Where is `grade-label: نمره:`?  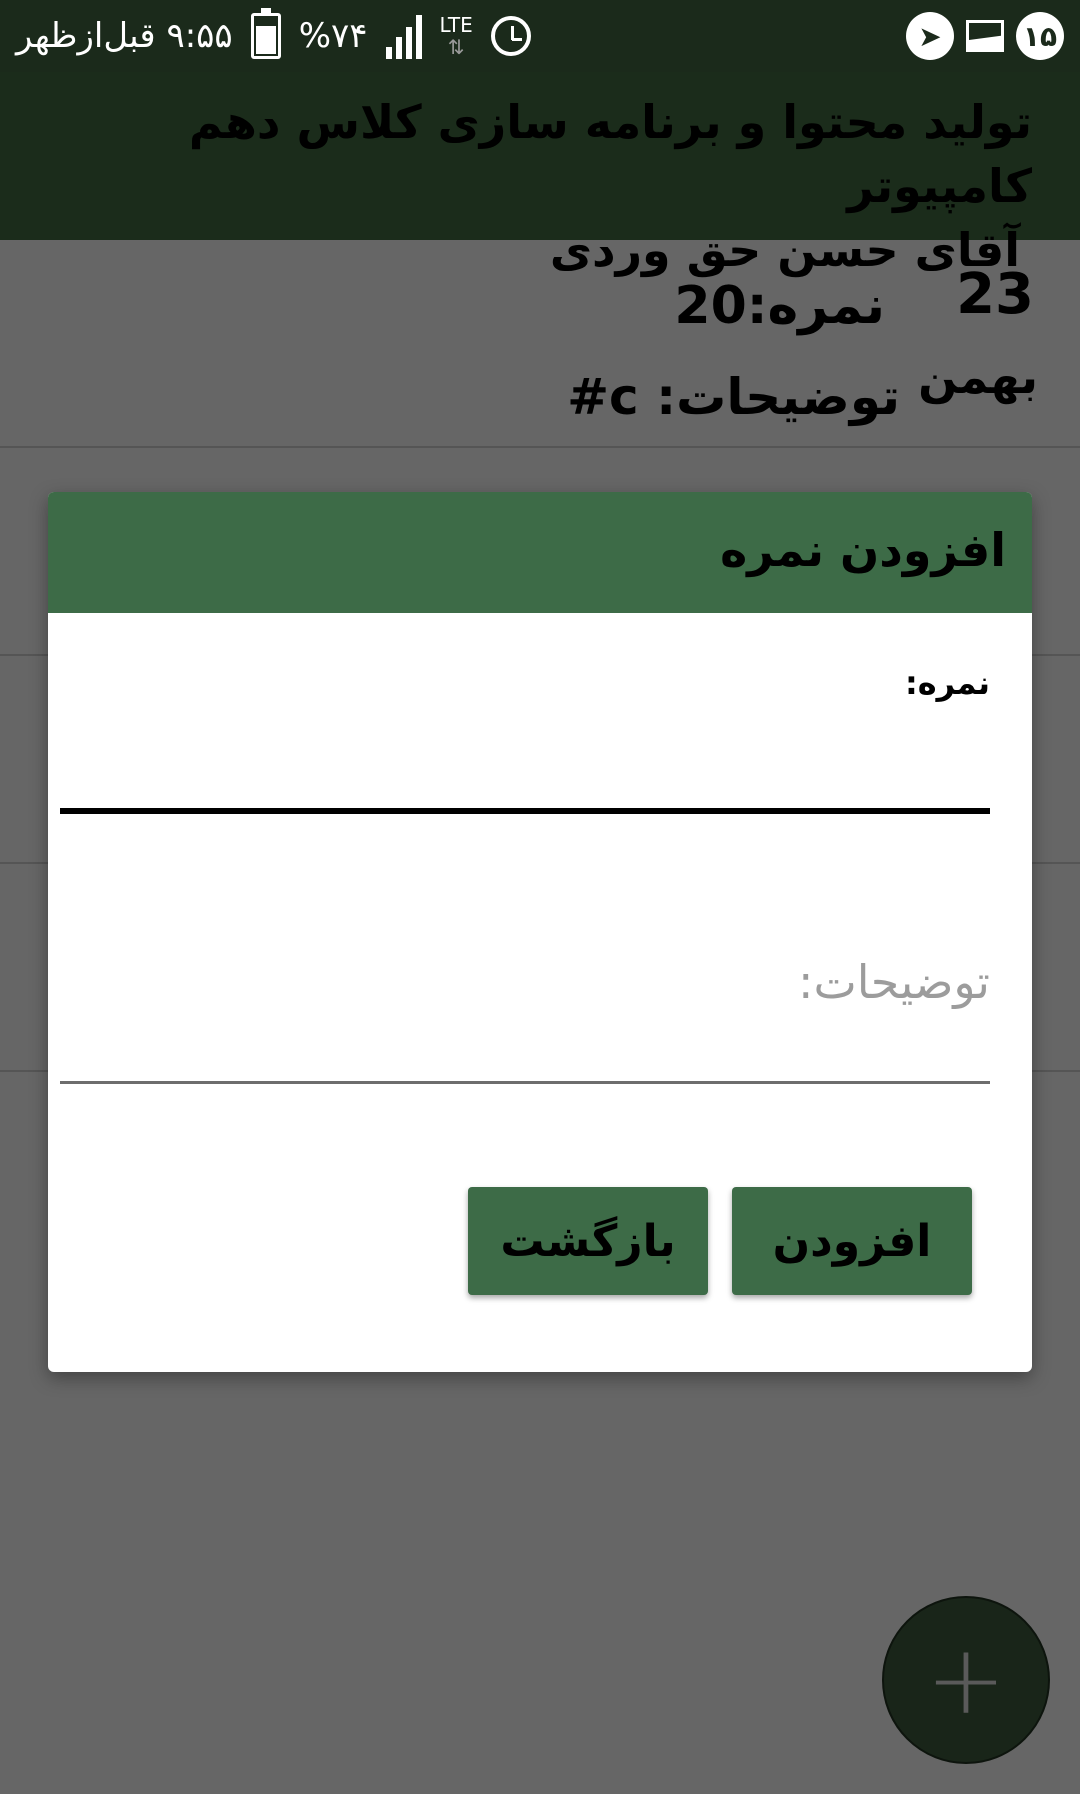
grade-label: نمره: is located at coordinates (947, 683).